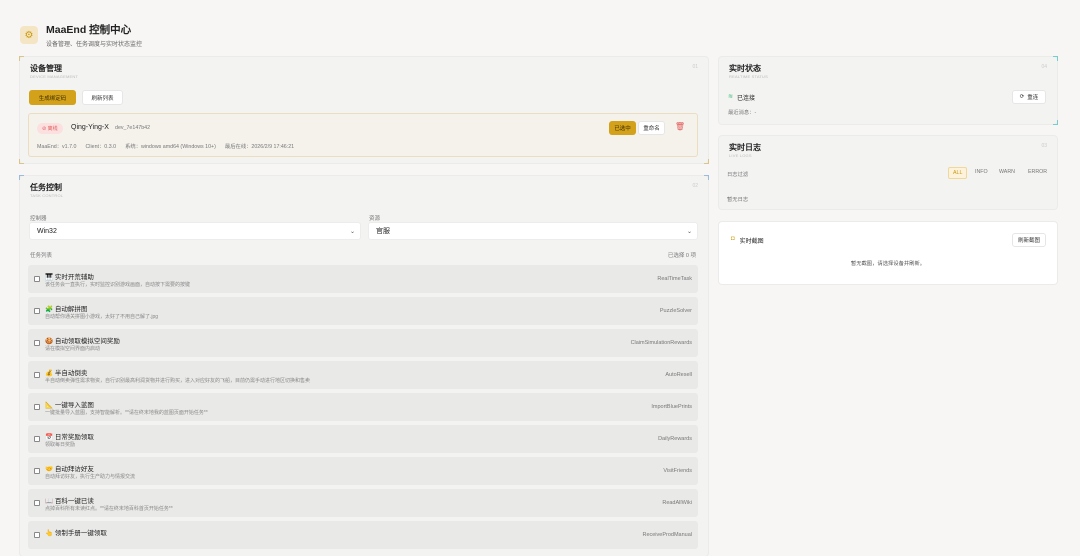  What do you see at coordinates (47, 231) in the screenshot?
I see `controller-value: Win32` at bounding box center [47, 231].